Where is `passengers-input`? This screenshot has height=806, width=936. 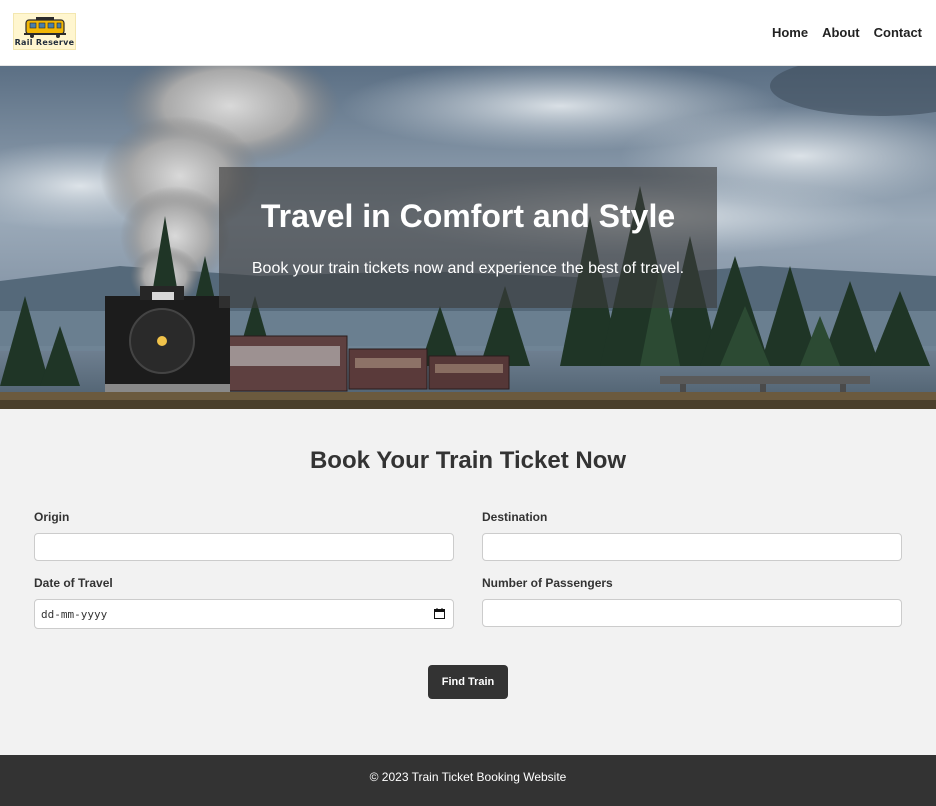
passengers-input is located at coordinates (692, 613).